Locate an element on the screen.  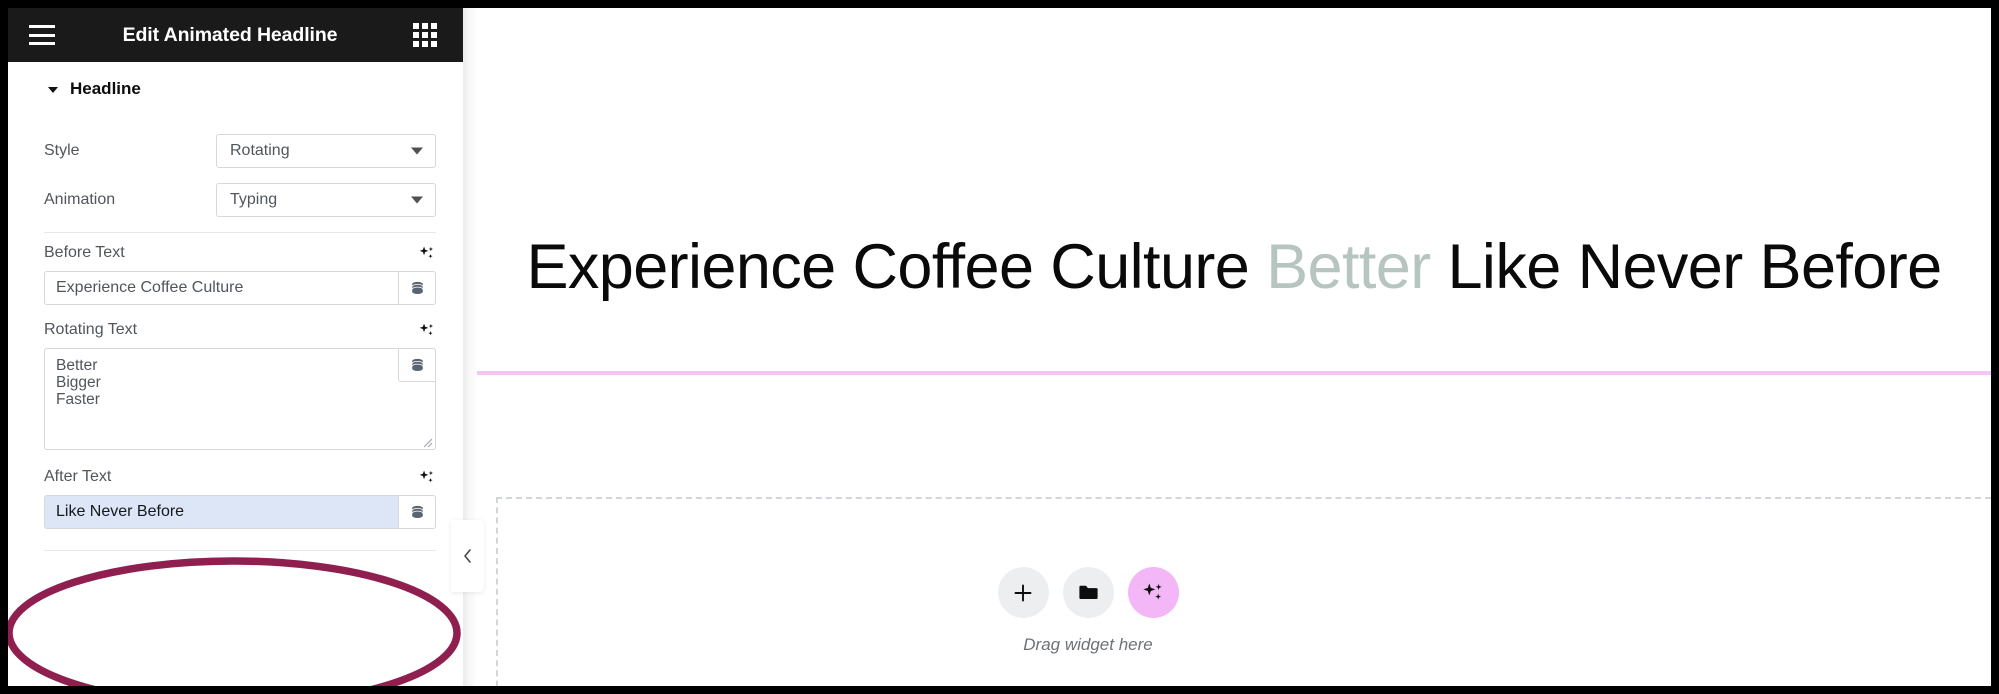
style-label: Style is located at coordinates (62, 150).